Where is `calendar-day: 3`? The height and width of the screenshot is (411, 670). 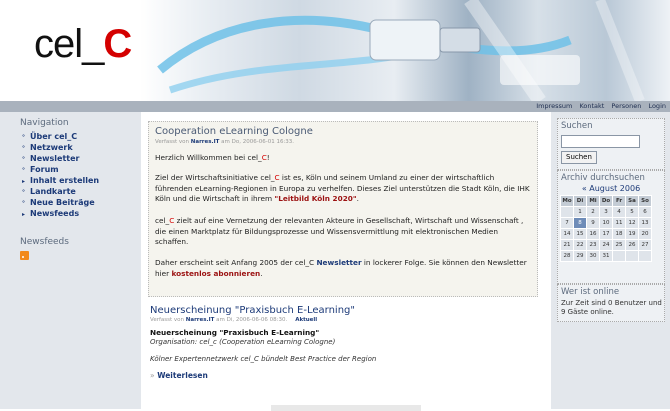
calendar-day: 3 is located at coordinates (606, 212).